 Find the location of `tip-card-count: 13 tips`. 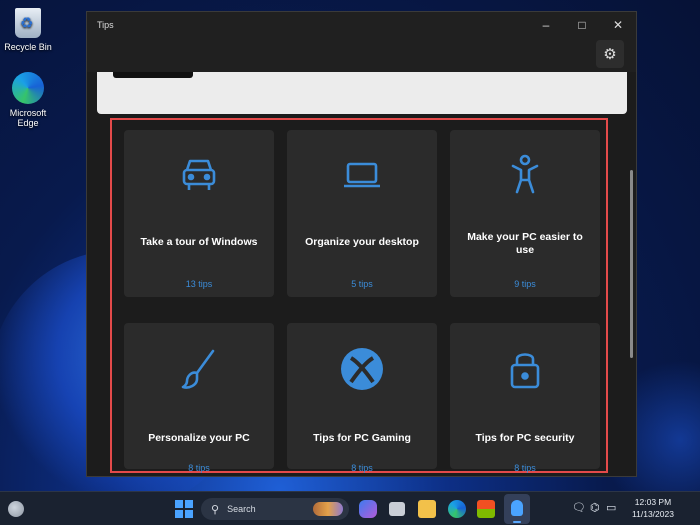

tip-card-count: 13 tips is located at coordinates (199, 284).